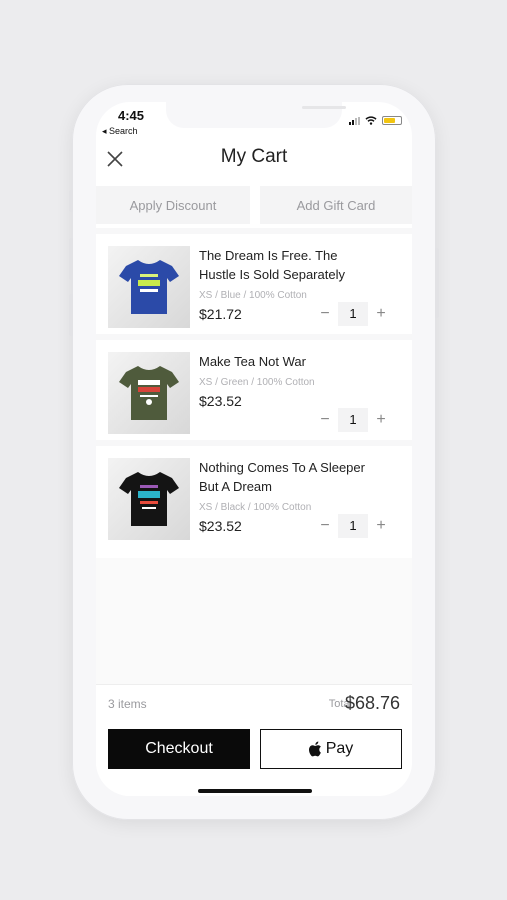 This screenshot has height=900, width=507. I want to click on apple-icon, so click(314, 749).